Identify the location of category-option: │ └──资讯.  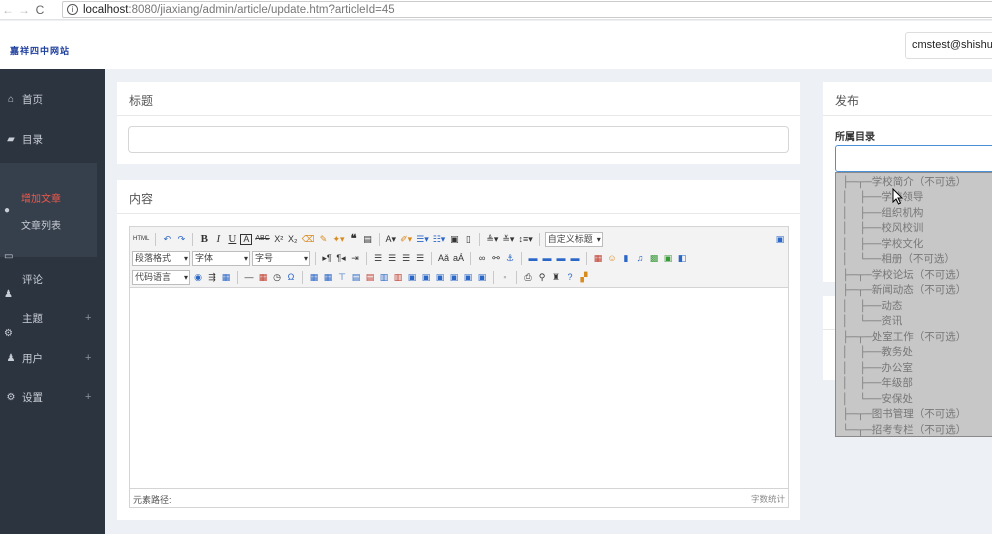
(872, 320).